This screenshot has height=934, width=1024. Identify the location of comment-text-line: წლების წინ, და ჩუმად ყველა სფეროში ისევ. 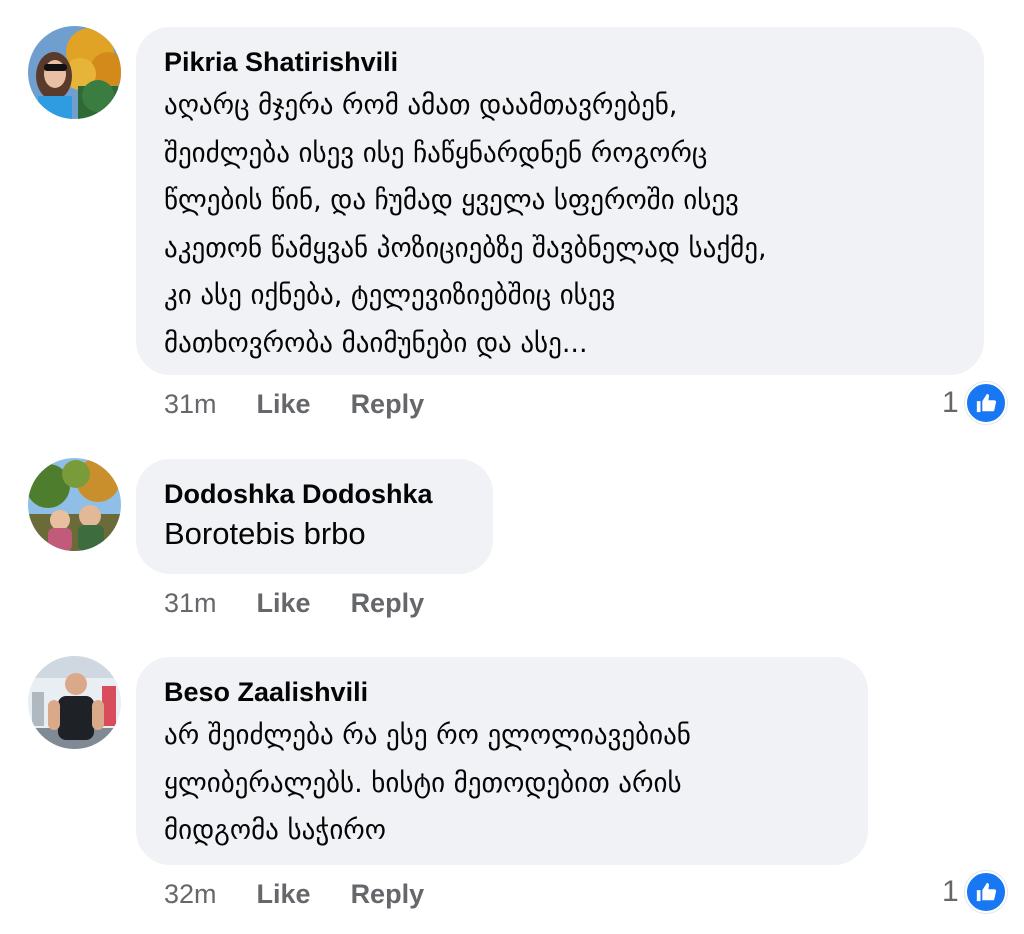
(451, 200).